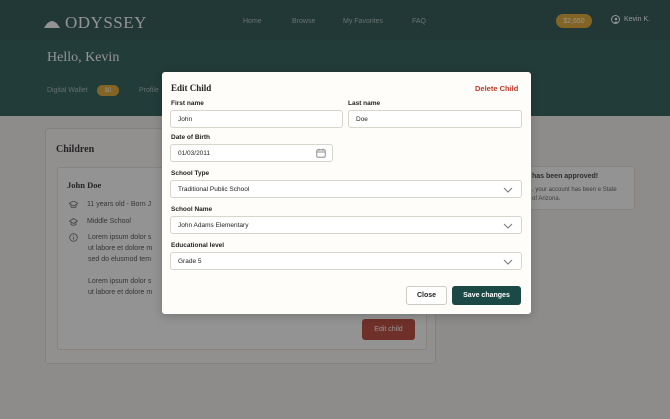 The width and height of the screenshot is (670, 419). Describe the element at coordinates (194, 153) in the screenshot. I see `dob-value: 01/03/2011` at that location.